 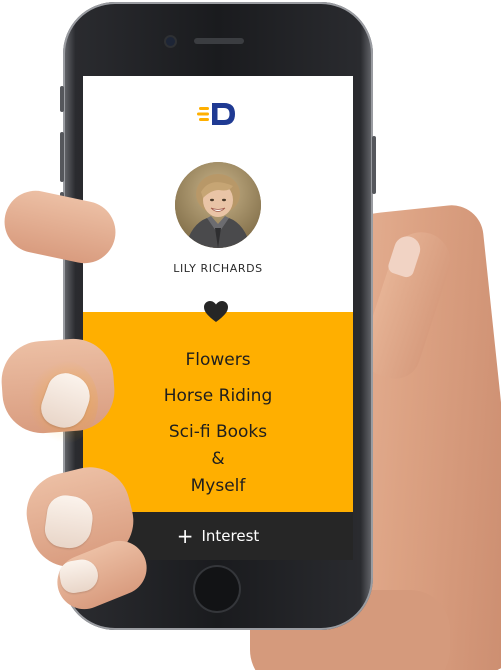 I want to click on profile-photo, so click(x=218, y=205).